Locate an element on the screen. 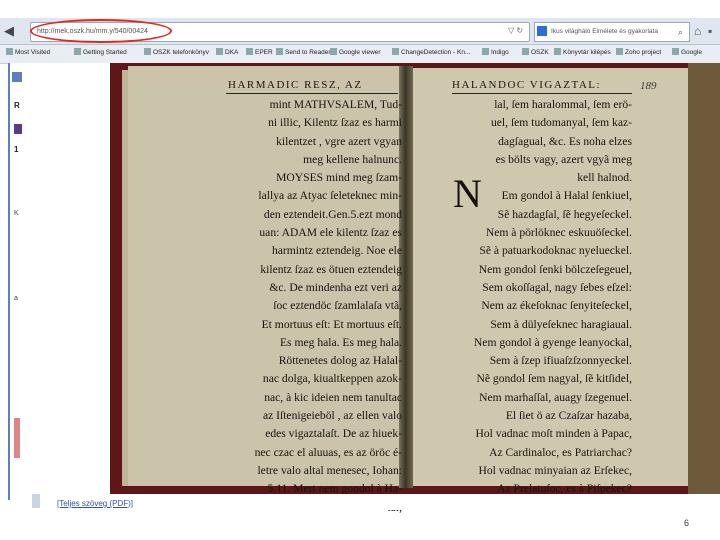 The image size is (720, 540). bookmark-item: Send to Reader is located at coordinates (303, 52).